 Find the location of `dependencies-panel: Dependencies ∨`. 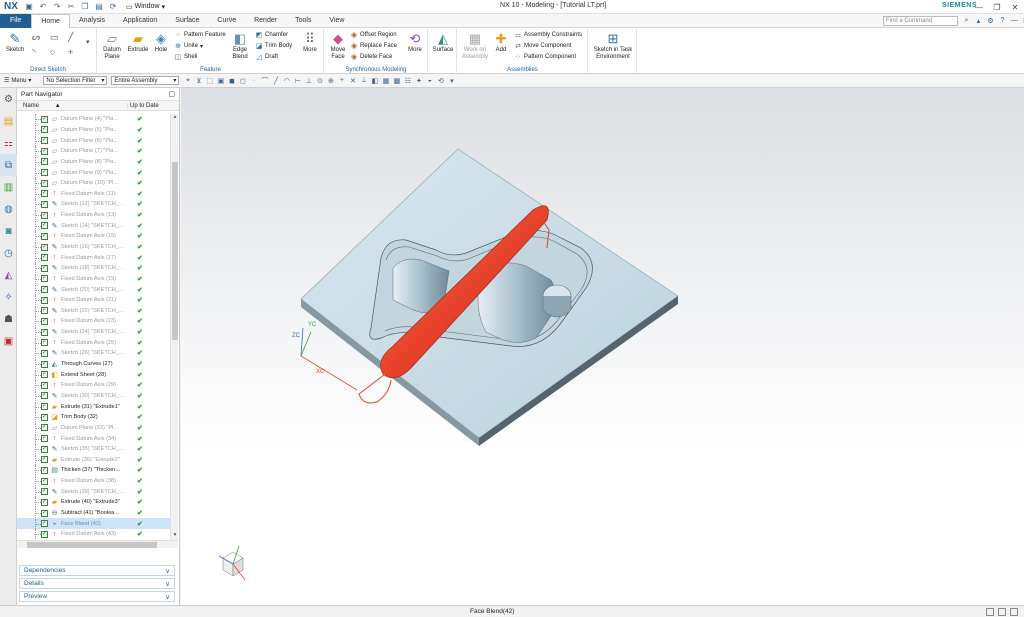

dependencies-panel: Dependencies ∨ is located at coordinates (97, 570).